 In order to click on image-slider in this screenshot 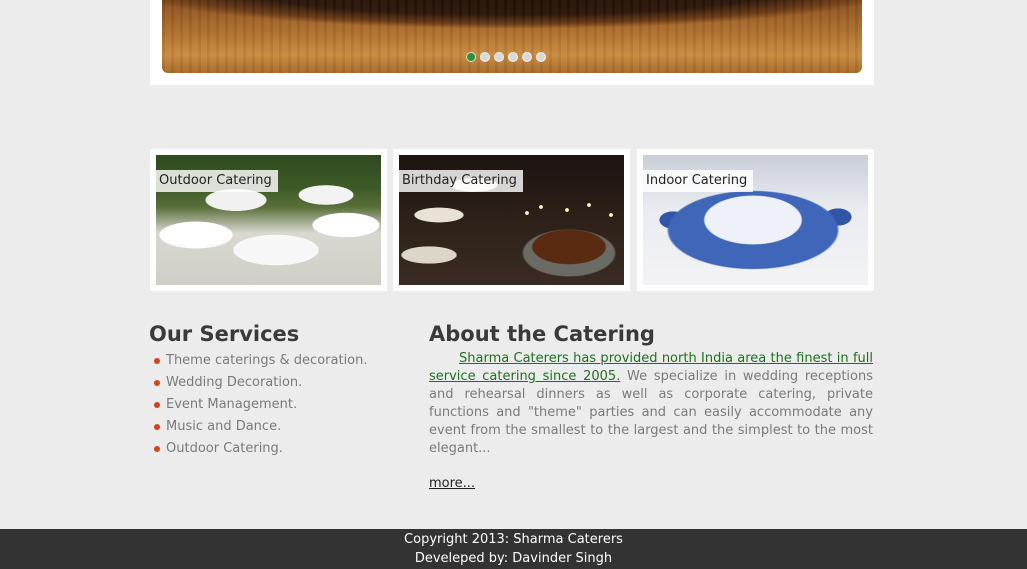, I will do `click(512, 42)`.